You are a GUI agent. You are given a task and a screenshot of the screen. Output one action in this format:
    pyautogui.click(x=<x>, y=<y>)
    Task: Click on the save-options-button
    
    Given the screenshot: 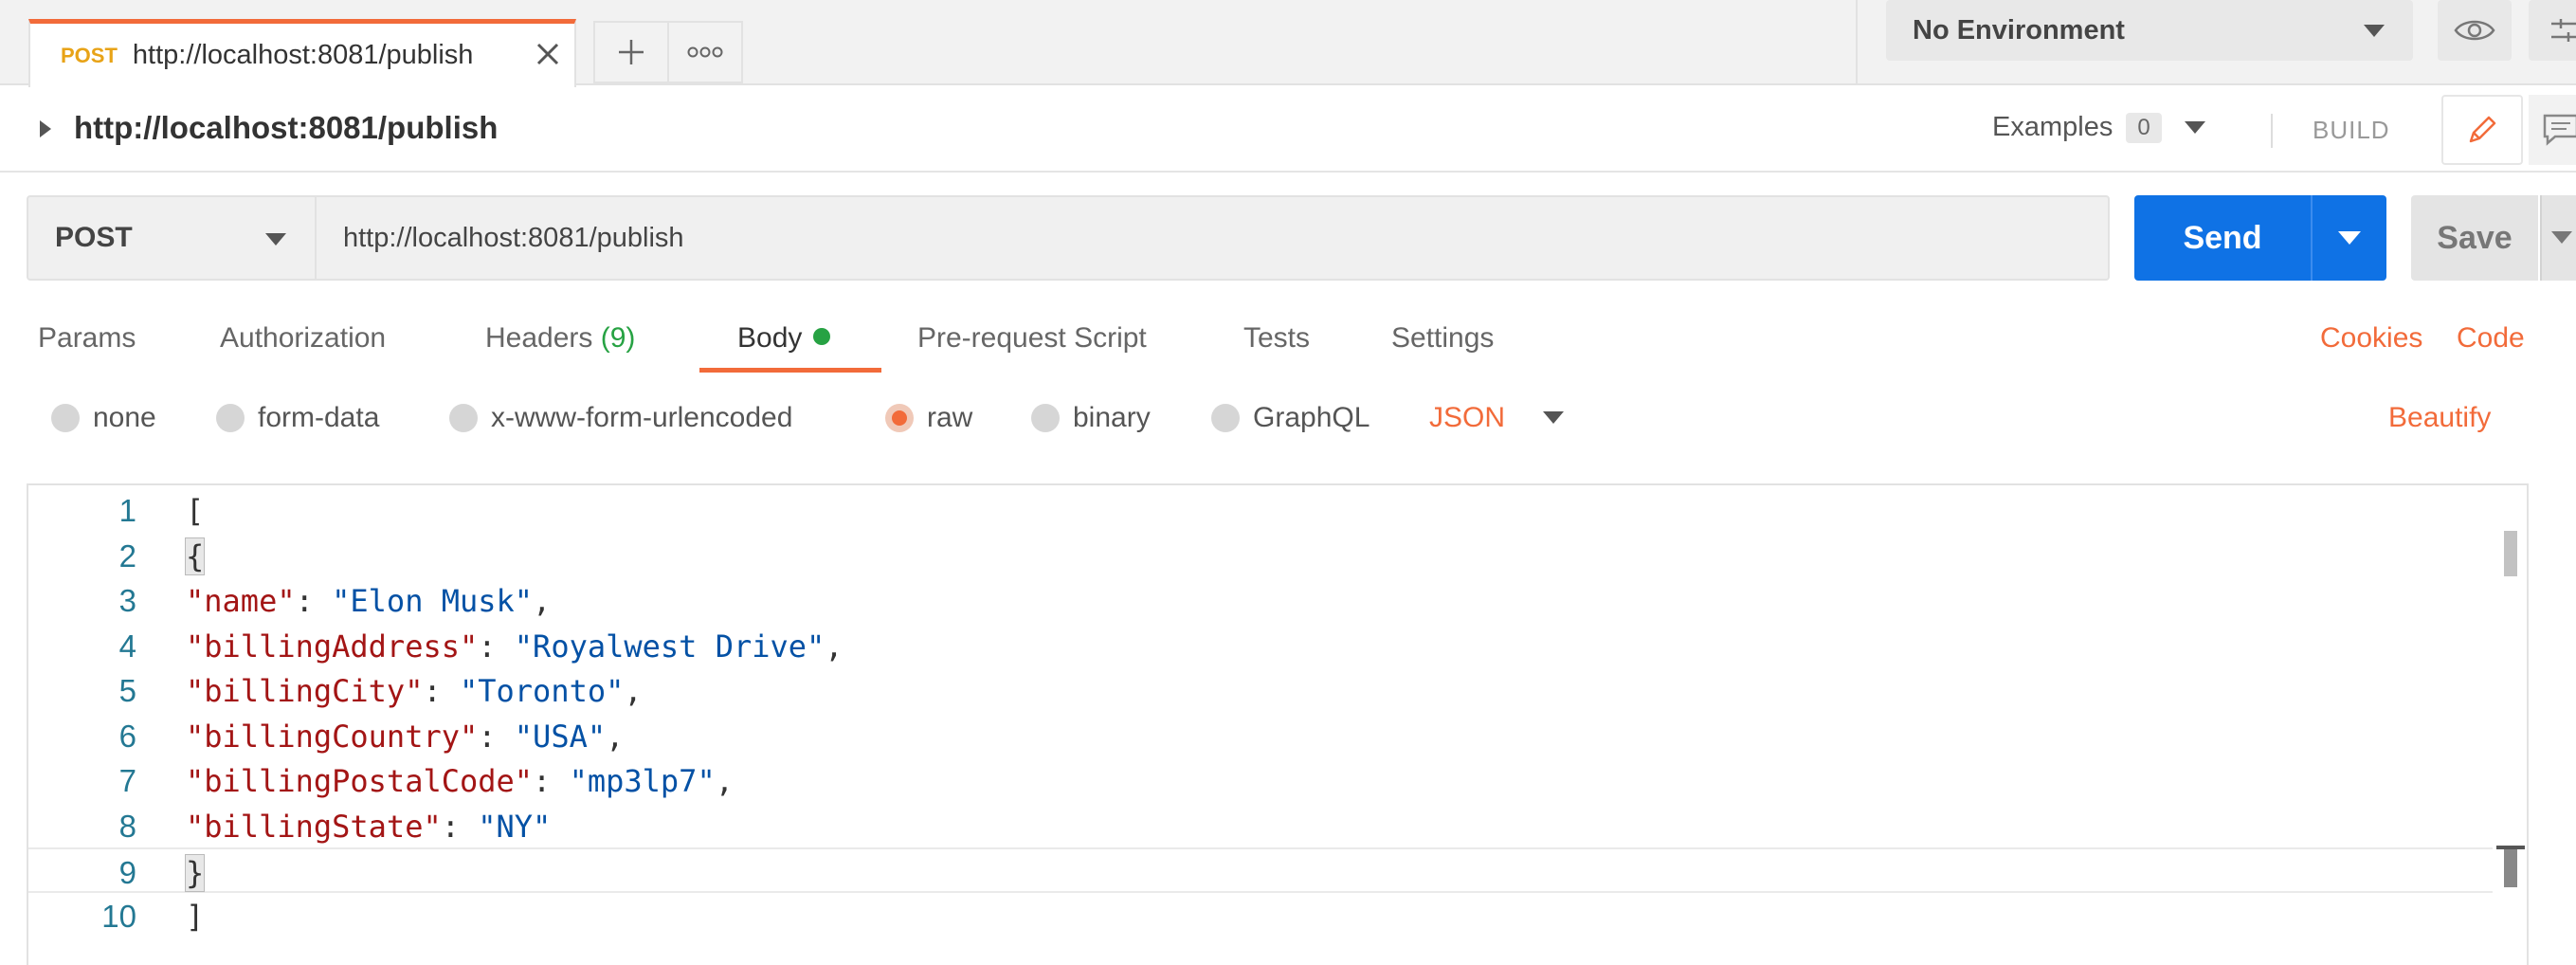 What is the action you would take?
    pyautogui.click(x=2558, y=238)
    